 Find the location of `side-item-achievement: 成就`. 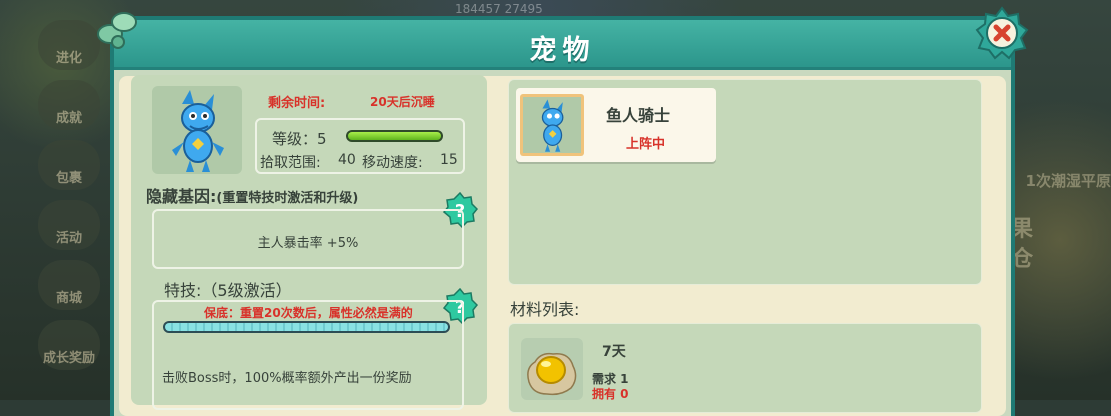

side-item-achievement: 成就 is located at coordinates (69, 105).